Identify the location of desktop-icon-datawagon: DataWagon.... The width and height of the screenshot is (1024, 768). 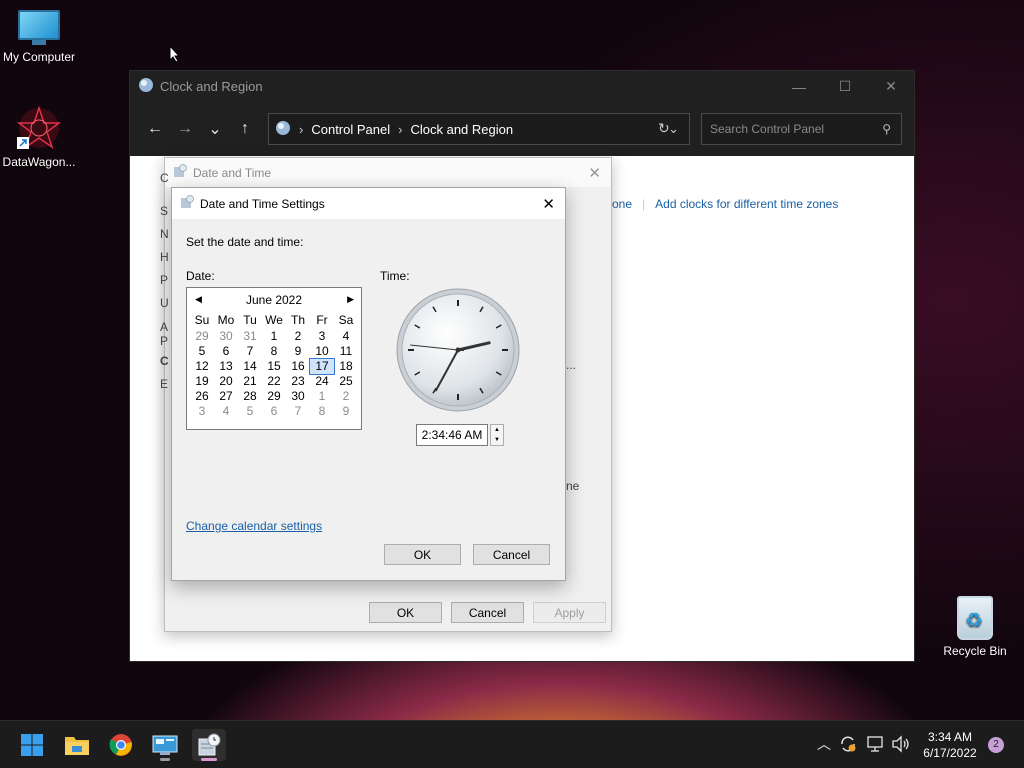
(39, 137).